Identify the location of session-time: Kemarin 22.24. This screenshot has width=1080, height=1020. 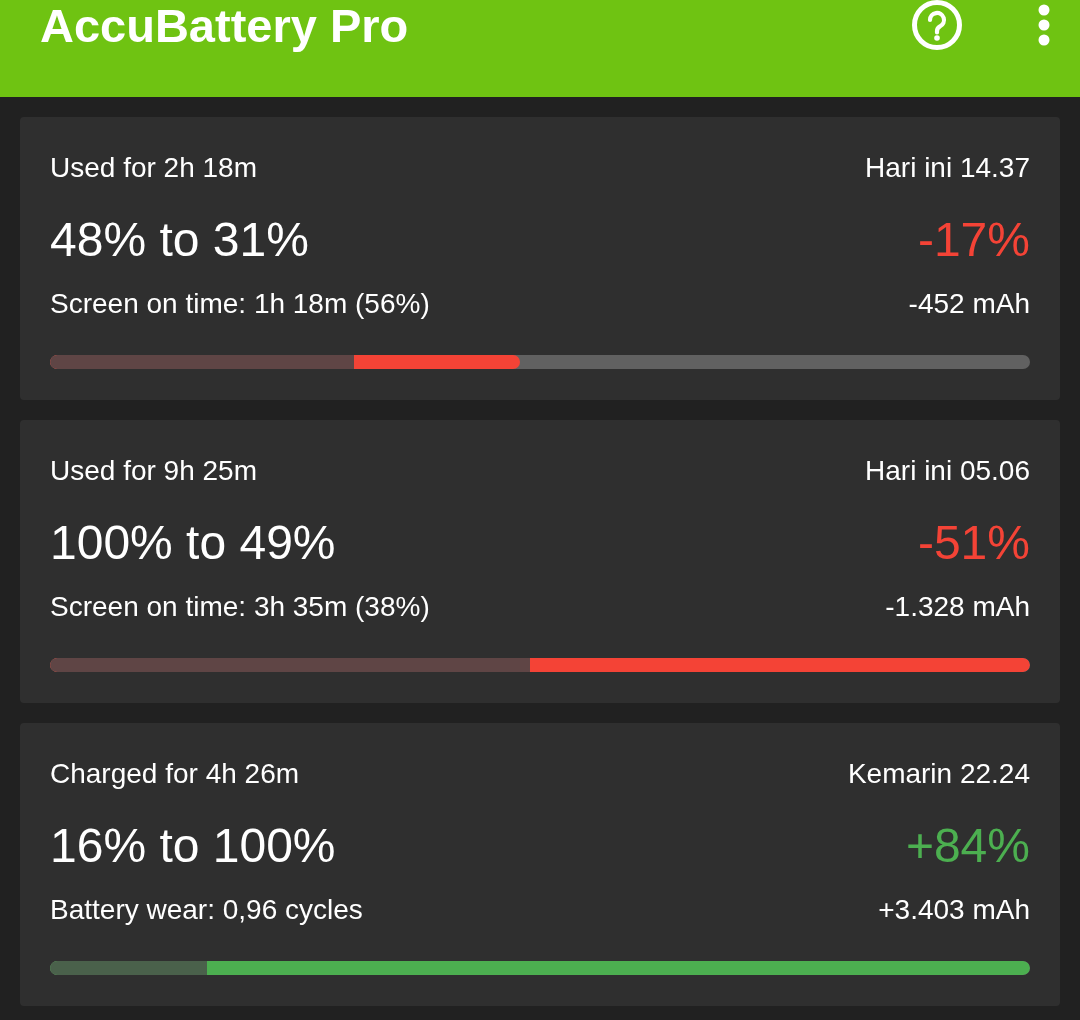
(938, 774).